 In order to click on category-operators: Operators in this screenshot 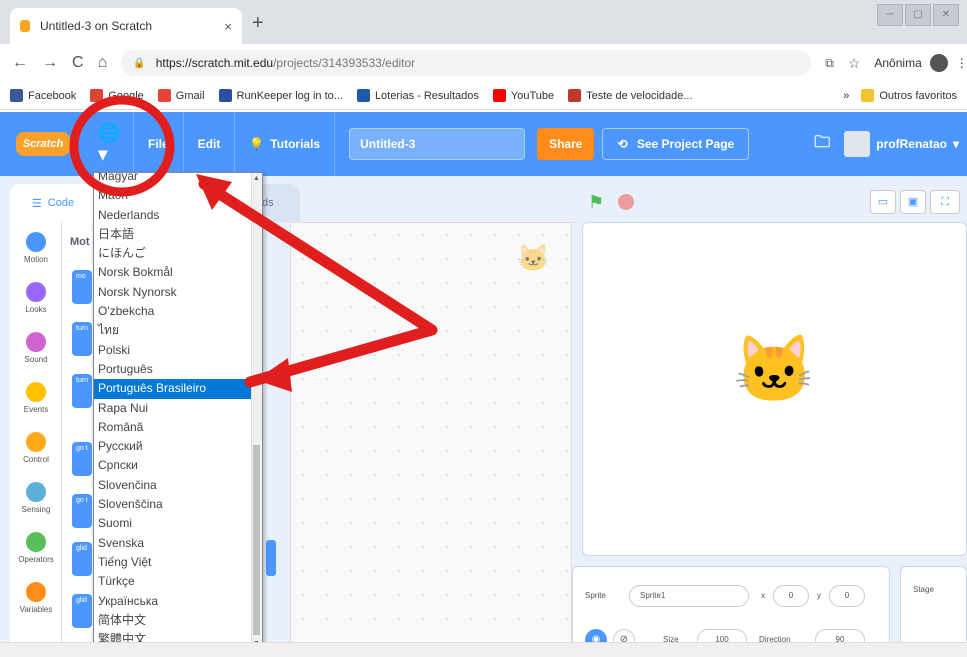, I will do `click(36, 548)`.